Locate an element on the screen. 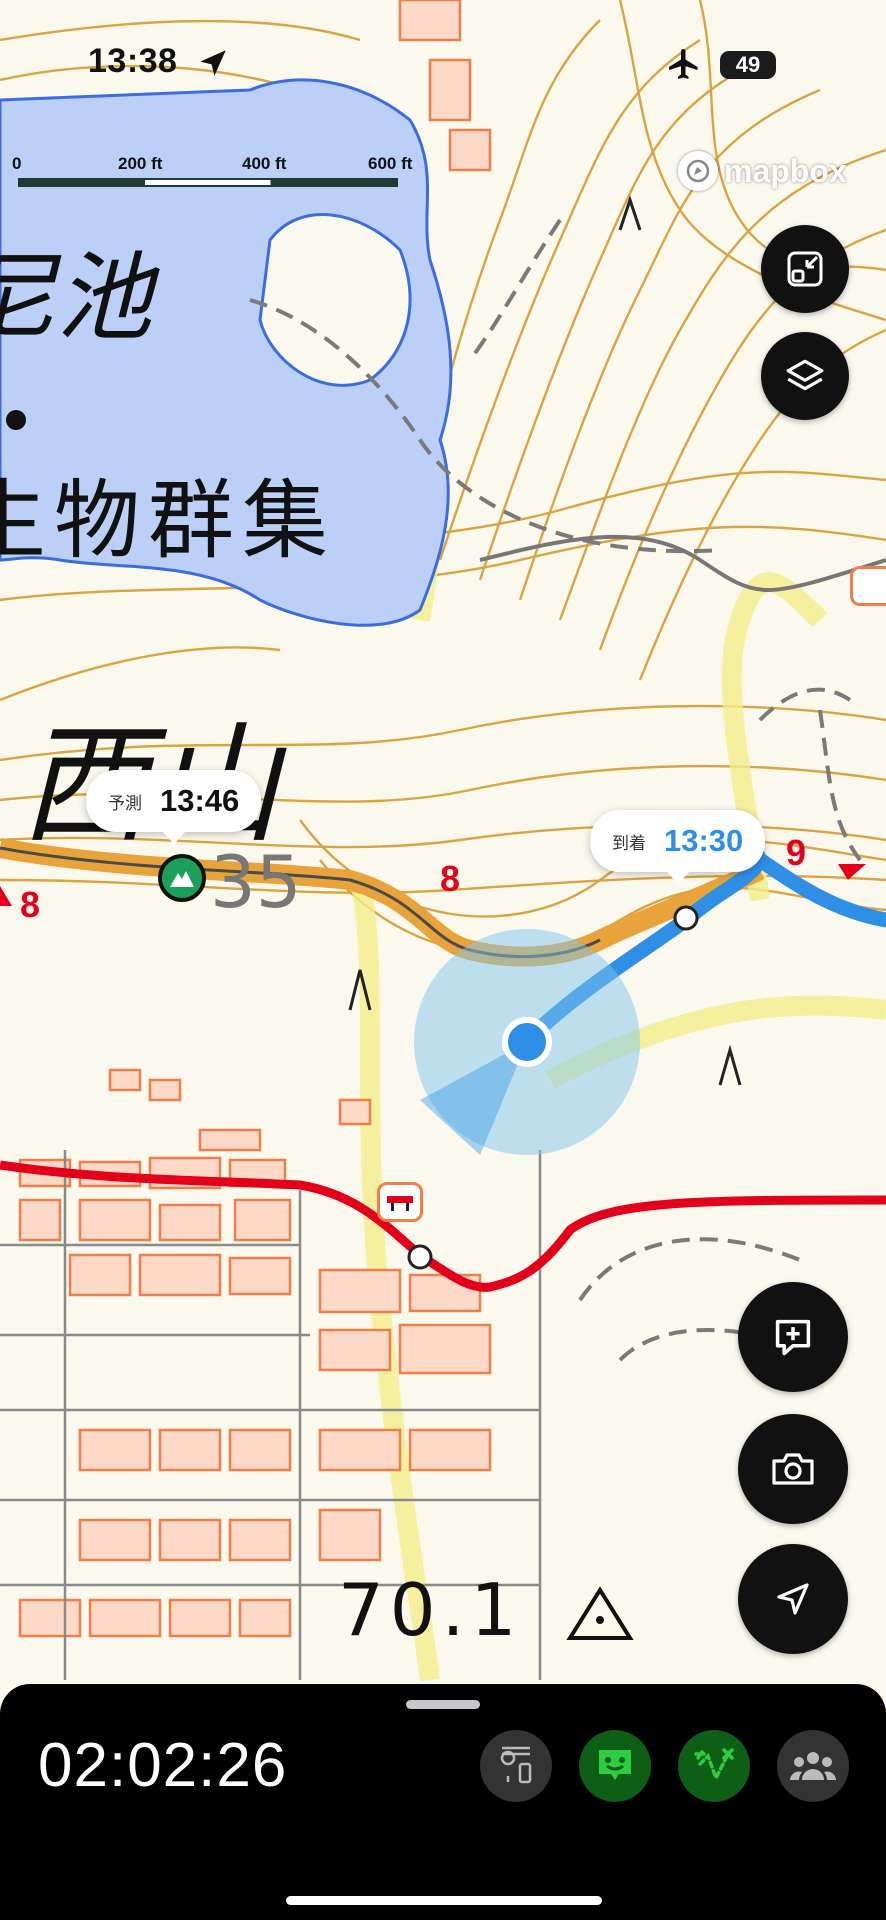  waypoint-arrival is located at coordinates (686, 918).